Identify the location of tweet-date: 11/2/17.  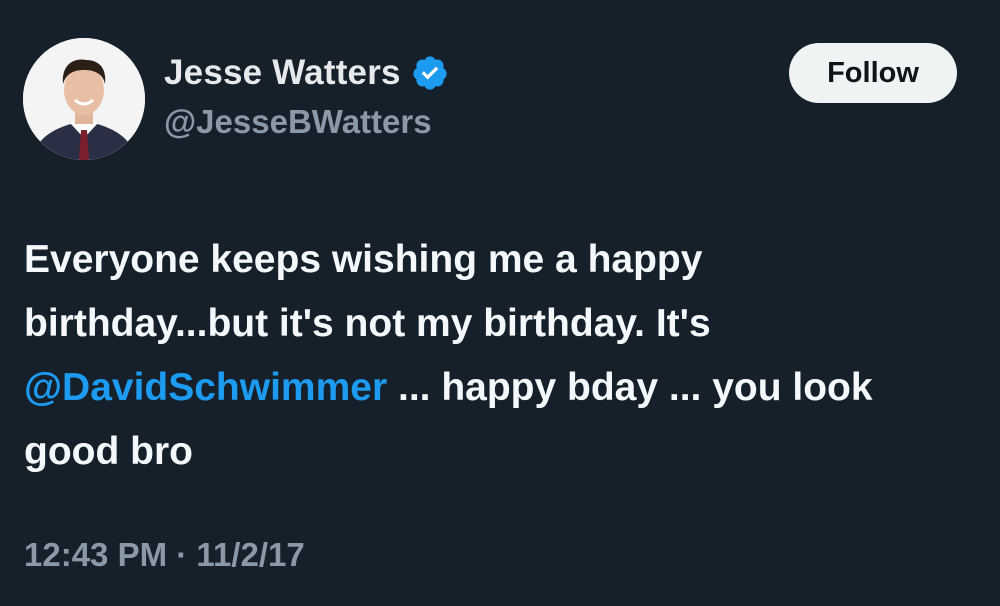
(250, 554).